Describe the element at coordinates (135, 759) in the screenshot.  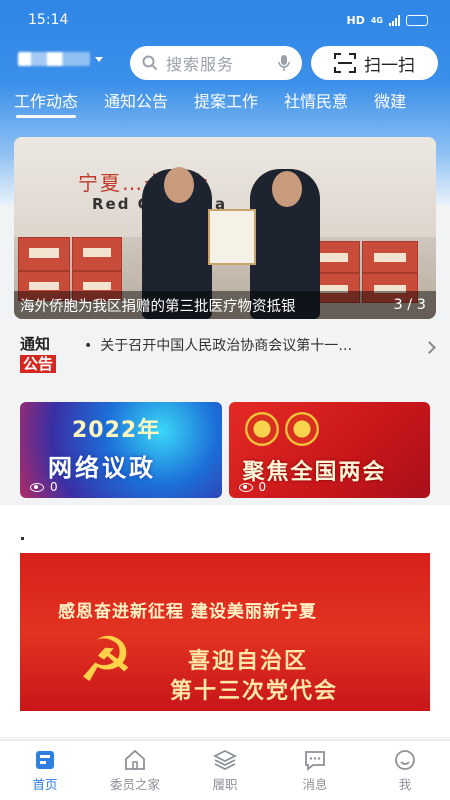
I see `house-icon` at that location.